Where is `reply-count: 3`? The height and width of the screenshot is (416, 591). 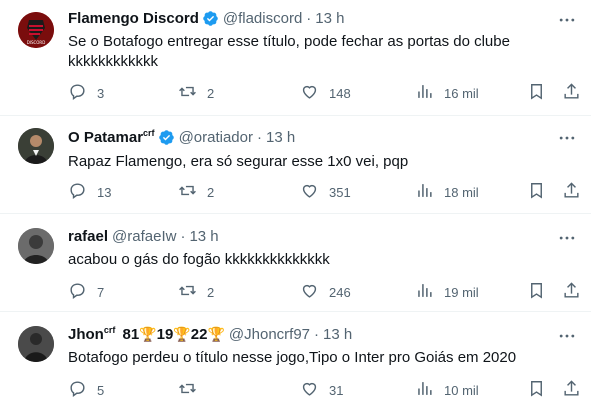 reply-count: 3 is located at coordinates (101, 93).